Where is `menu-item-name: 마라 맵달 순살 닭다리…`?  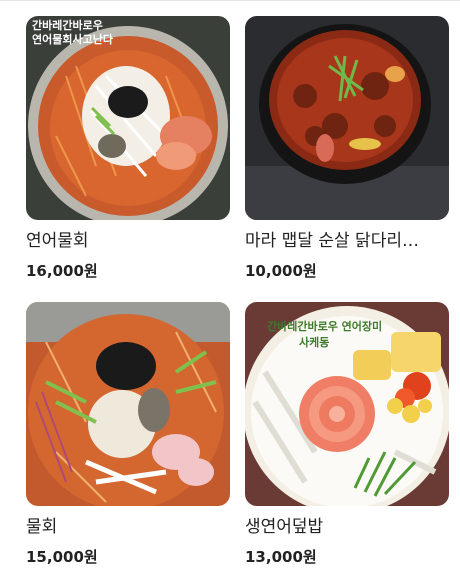
menu-item-name: 마라 맵달 순살 닭다리… is located at coordinates (347, 241).